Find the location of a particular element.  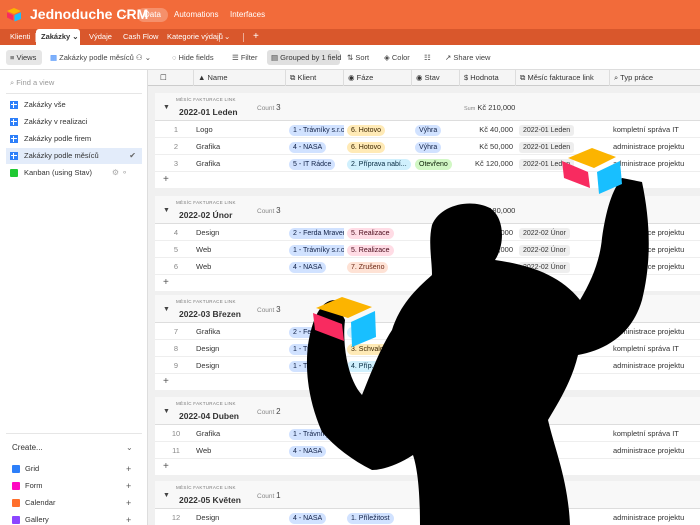

airtable-logo-icon is located at coordinates (592, 171).